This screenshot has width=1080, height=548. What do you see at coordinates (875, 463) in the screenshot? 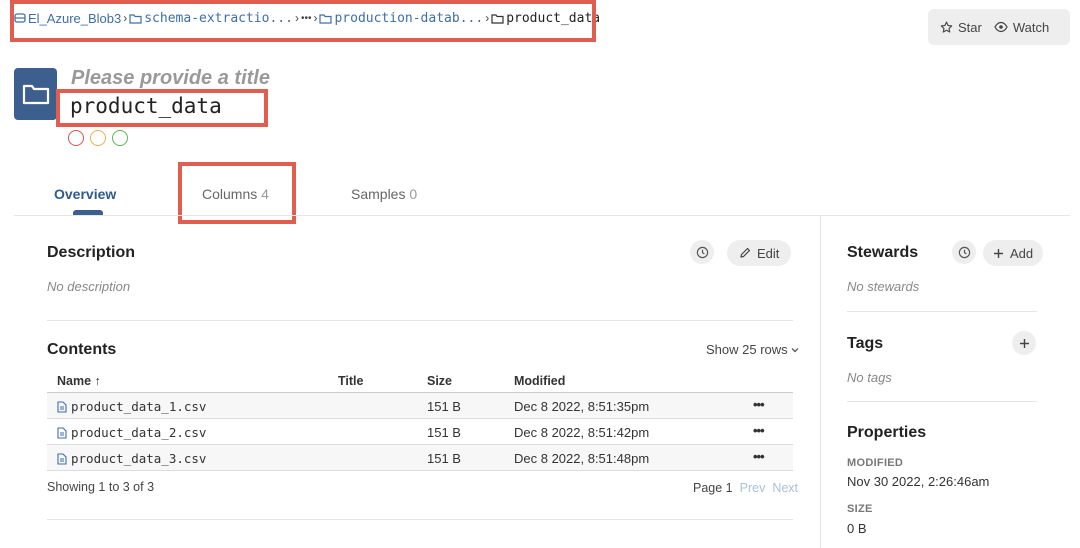
I see `property-label-modified: MODIFIED` at bounding box center [875, 463].